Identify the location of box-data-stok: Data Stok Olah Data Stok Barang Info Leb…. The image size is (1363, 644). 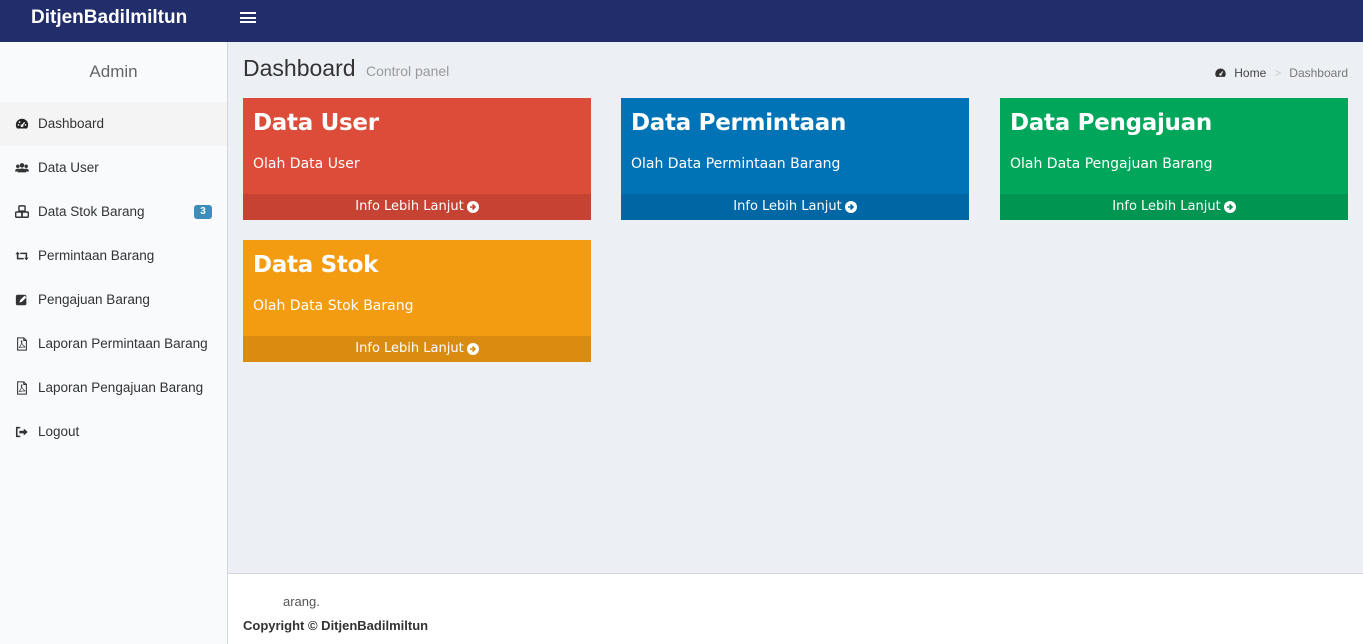
(417, 301).